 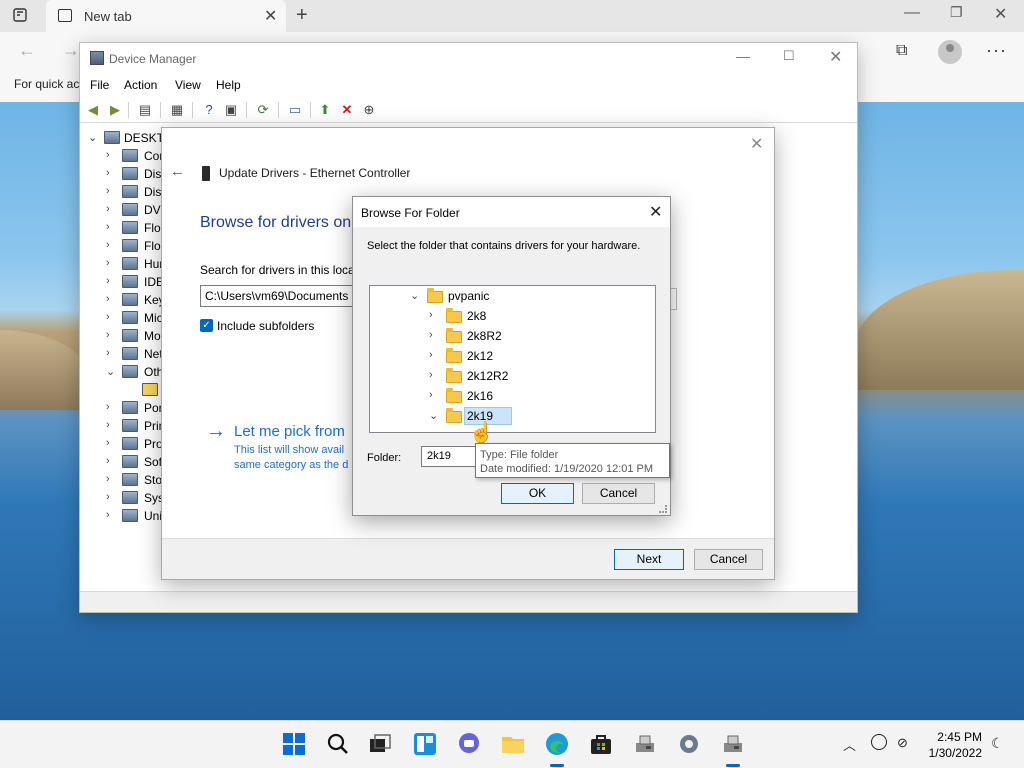 I want to click on browser-tab: New tab ✕, so click(x=166, y=16).